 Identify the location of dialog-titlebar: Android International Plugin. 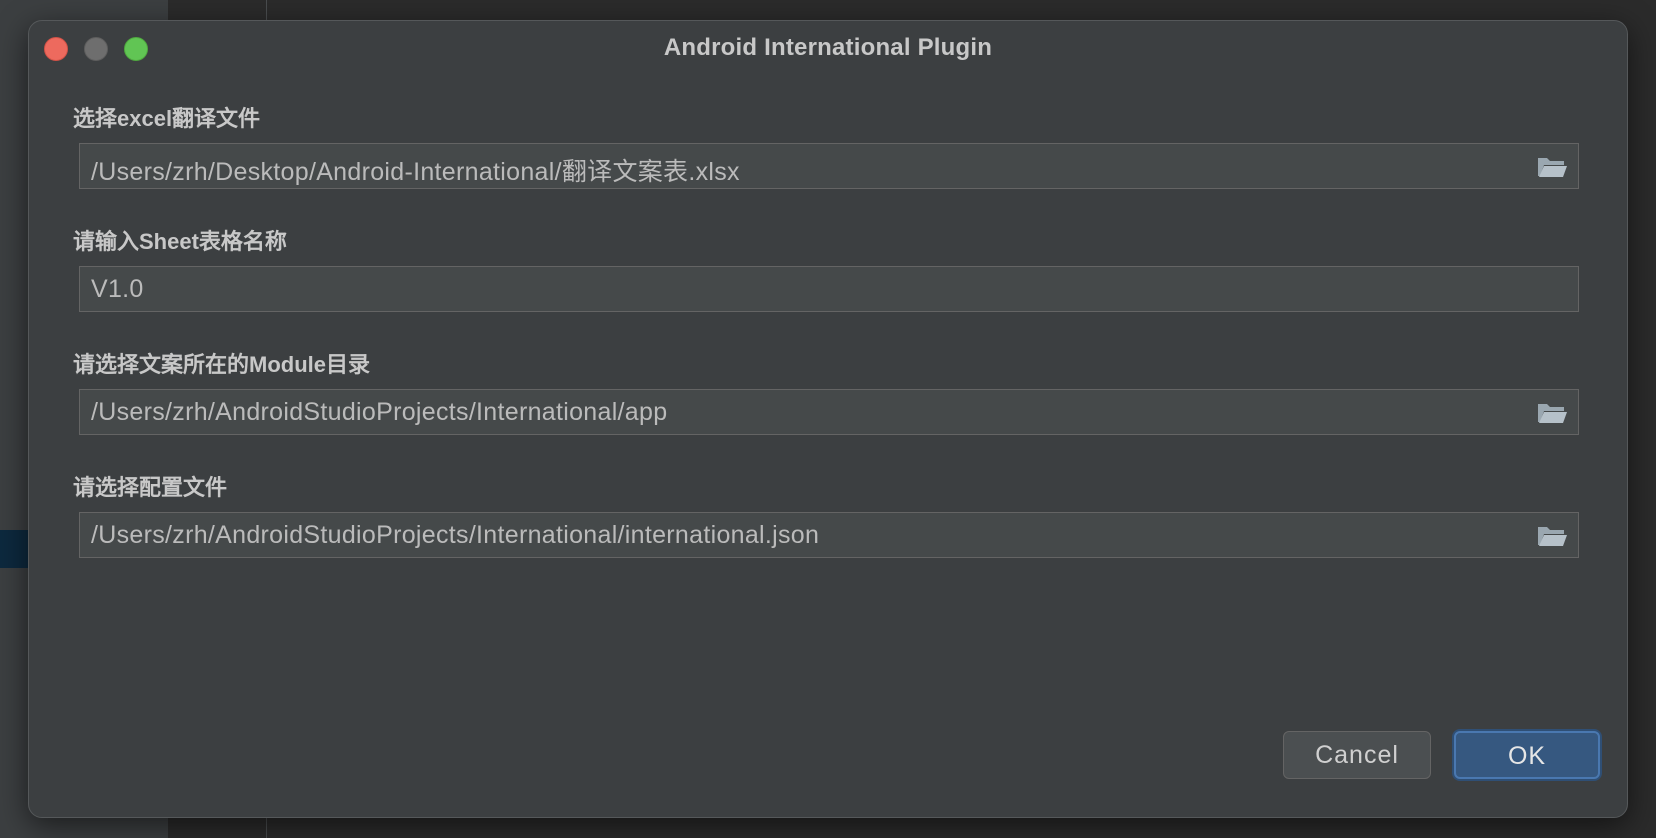
(828, 47).